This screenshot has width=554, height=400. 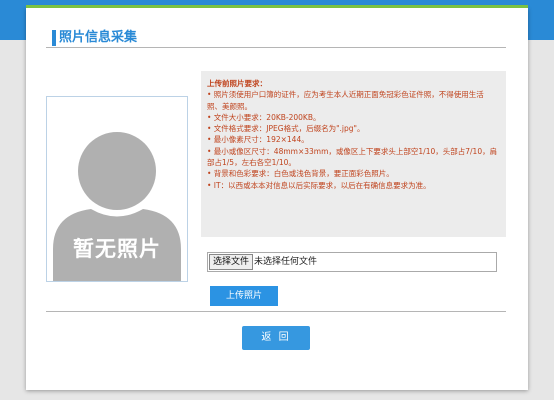 What do you see at coordinates (244, 296) in the screenshot?
I see `upload-photo-button: 上传照片` at bounding box center [244, 296].